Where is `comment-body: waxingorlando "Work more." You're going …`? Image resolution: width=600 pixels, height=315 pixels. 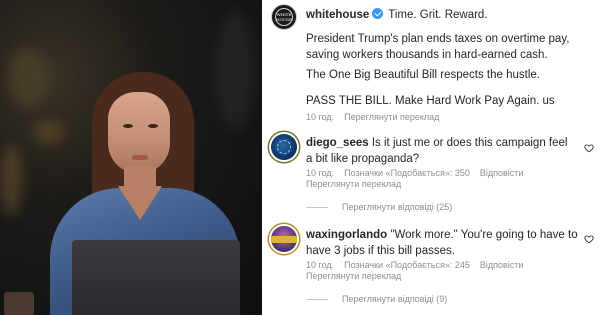
comment-body: waxingorlando "Work more." You're going … is located at coordinates (445, 243).